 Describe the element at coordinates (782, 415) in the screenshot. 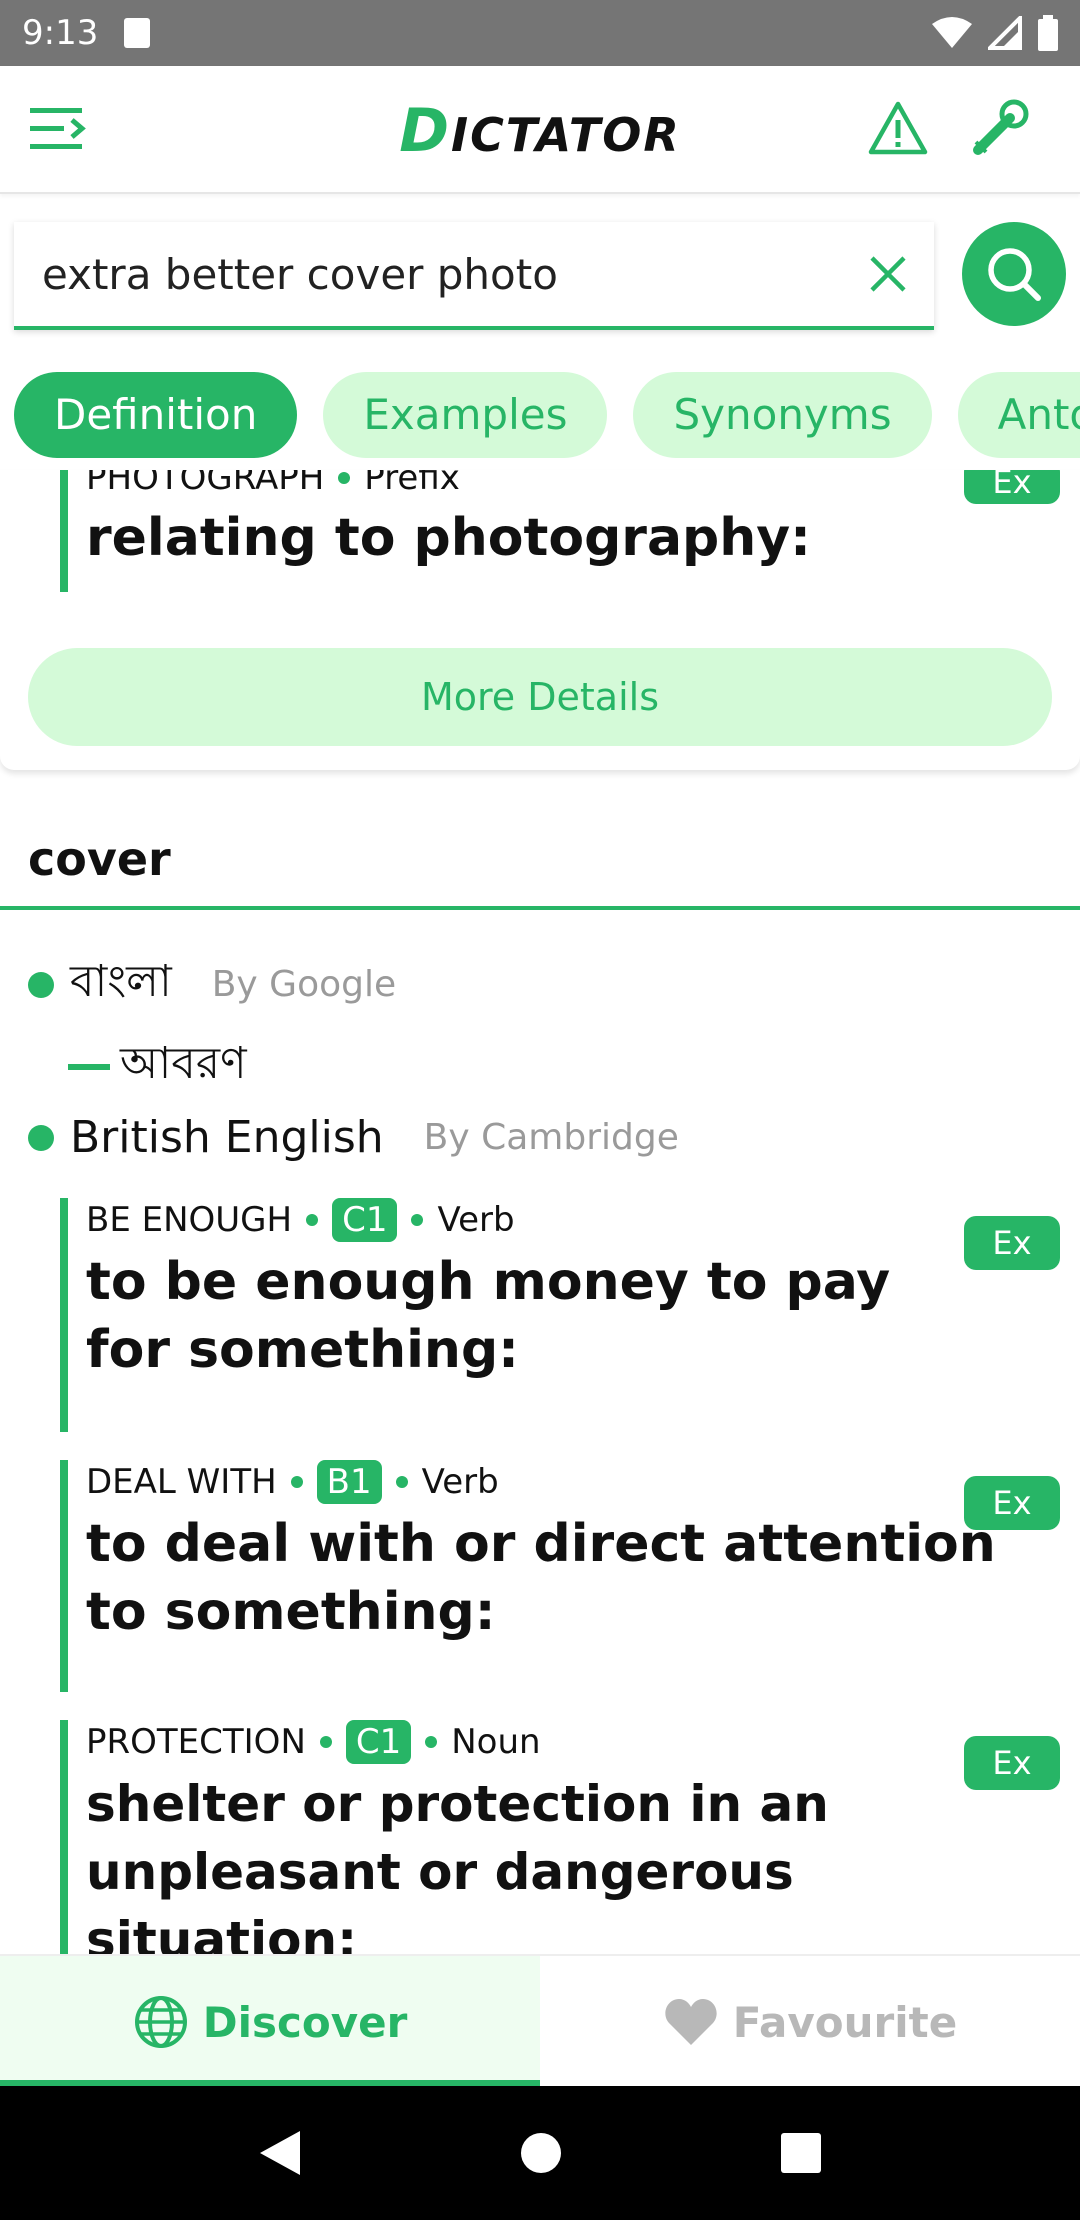

I see `tab-synonyms: Synonyms` at that location.